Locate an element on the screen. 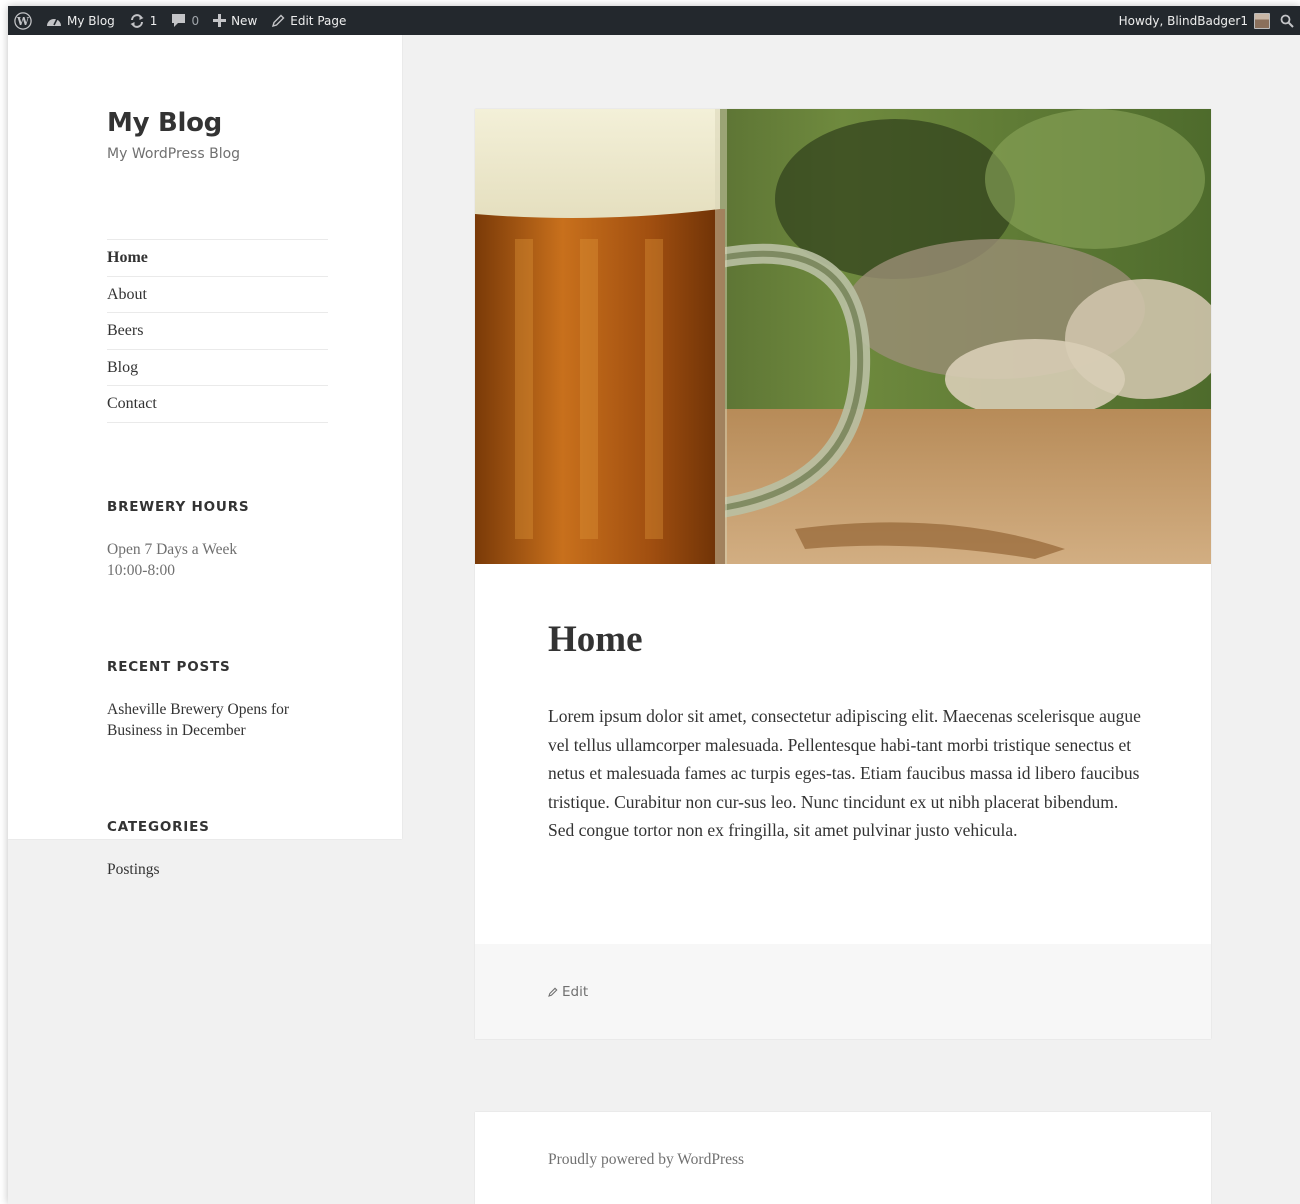 Image resolution: width=1300 pixels, height=1204 pixels. nav-item-home: Home is located at coordinates (217, 258).